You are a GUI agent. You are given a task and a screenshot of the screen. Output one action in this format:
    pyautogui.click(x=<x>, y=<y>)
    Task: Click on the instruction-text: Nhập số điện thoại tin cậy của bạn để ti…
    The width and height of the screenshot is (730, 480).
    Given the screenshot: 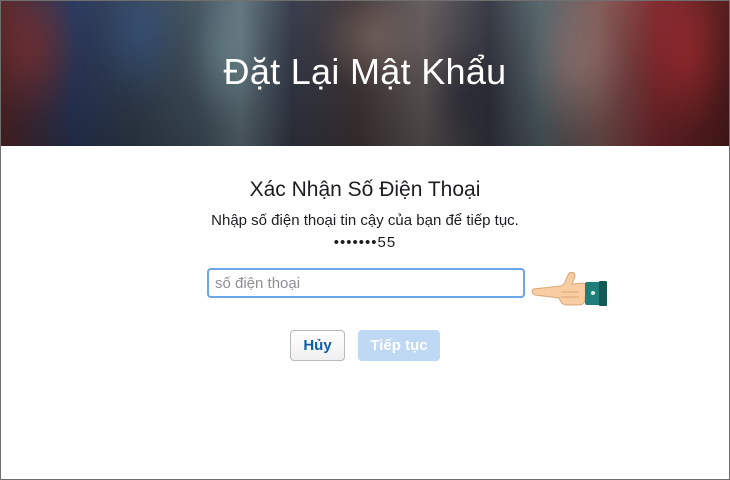 What is the action you would take?
    pyautogui.click(x=365, y=220)
    